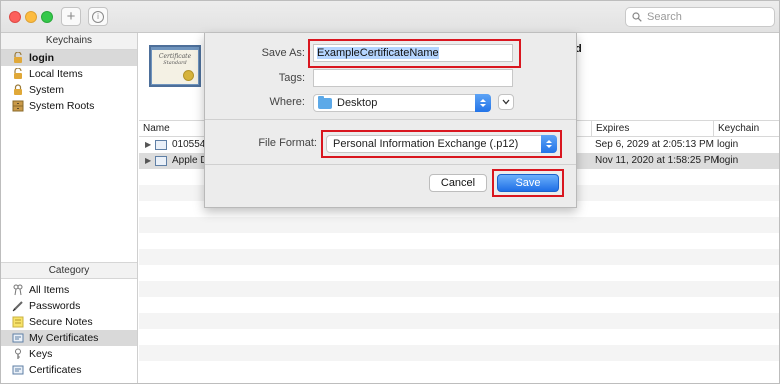  What do you see at coordinates (69, 354) in the screenshot?
I see `sidebar-item-keys: Keys` at bounding box center [69, 354].